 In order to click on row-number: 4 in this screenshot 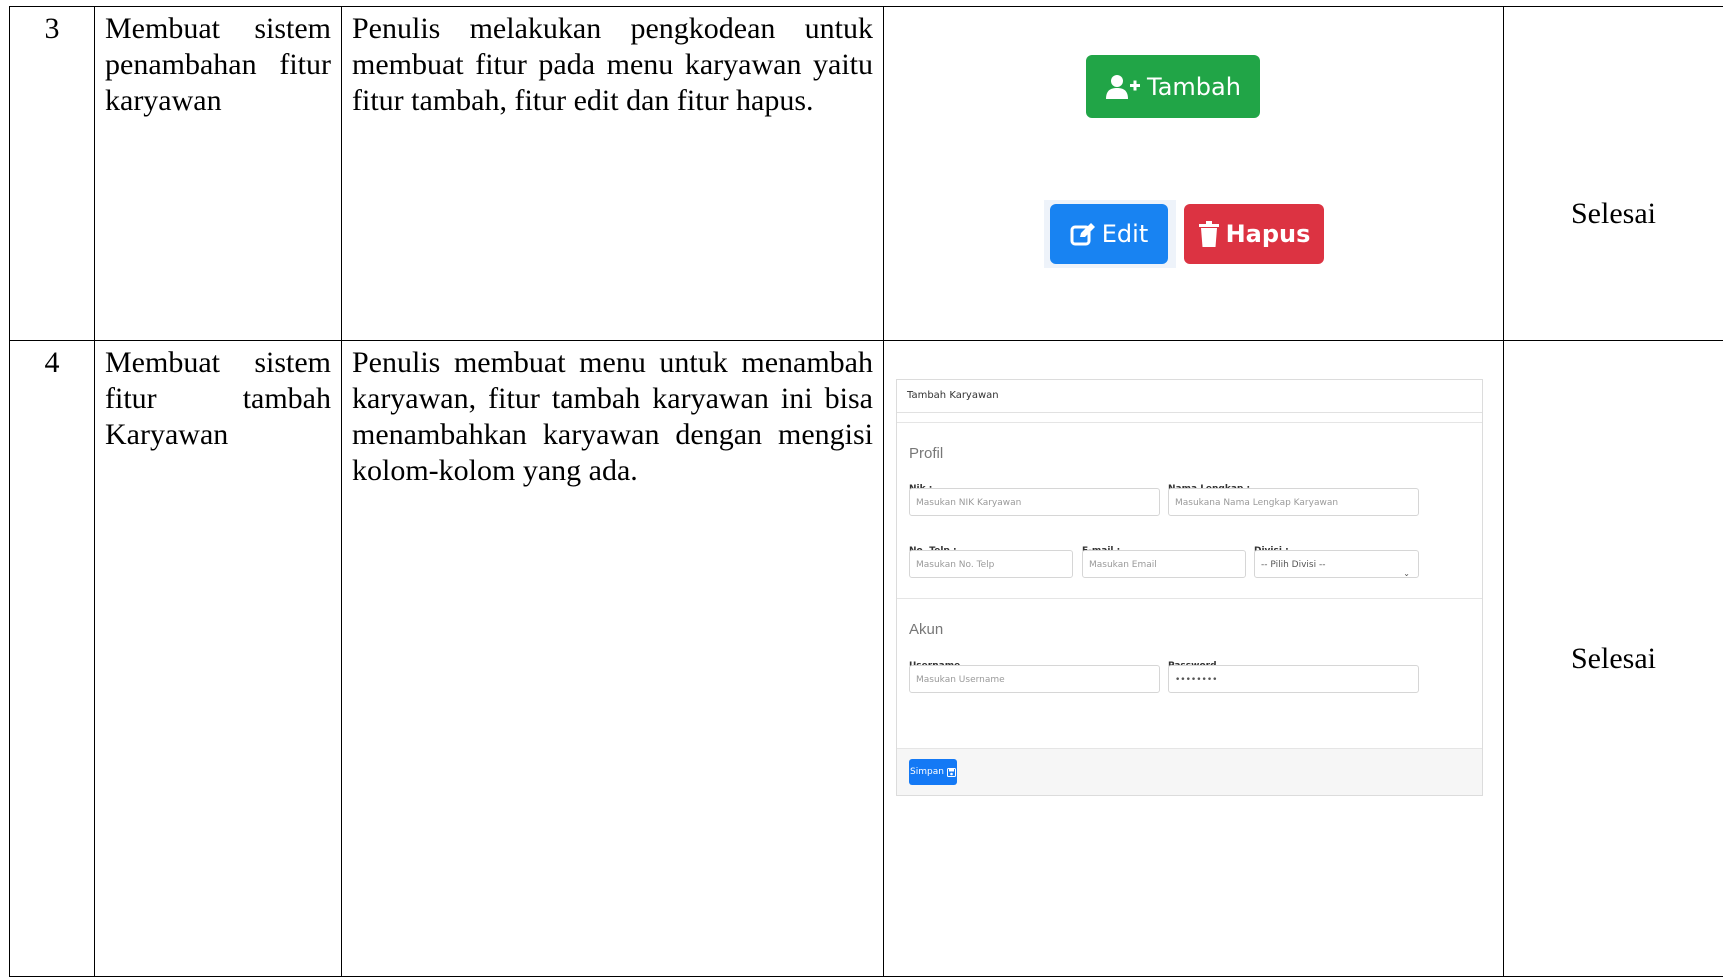, I will do `click(52, 659)`.